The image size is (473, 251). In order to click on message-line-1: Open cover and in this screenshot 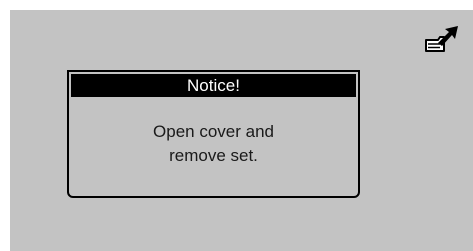, I will do `click(213, 131)`.